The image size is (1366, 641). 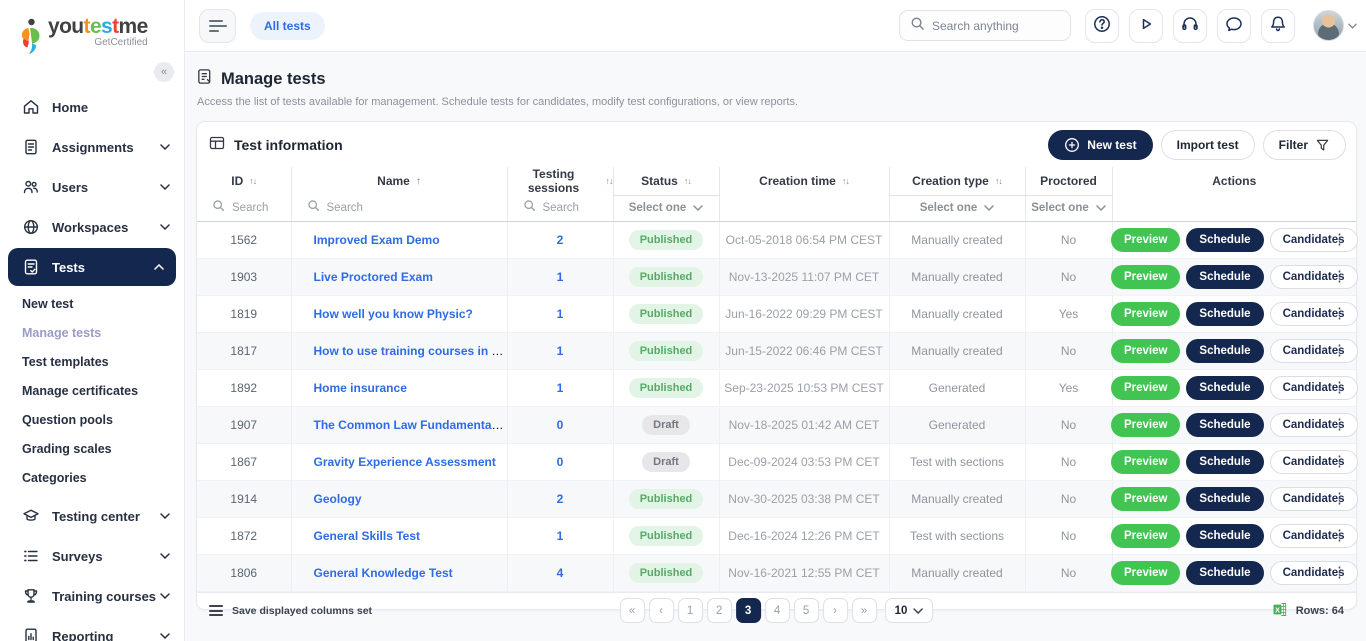 I want to click on page-next-button: ›, so click(x=835, y=610).